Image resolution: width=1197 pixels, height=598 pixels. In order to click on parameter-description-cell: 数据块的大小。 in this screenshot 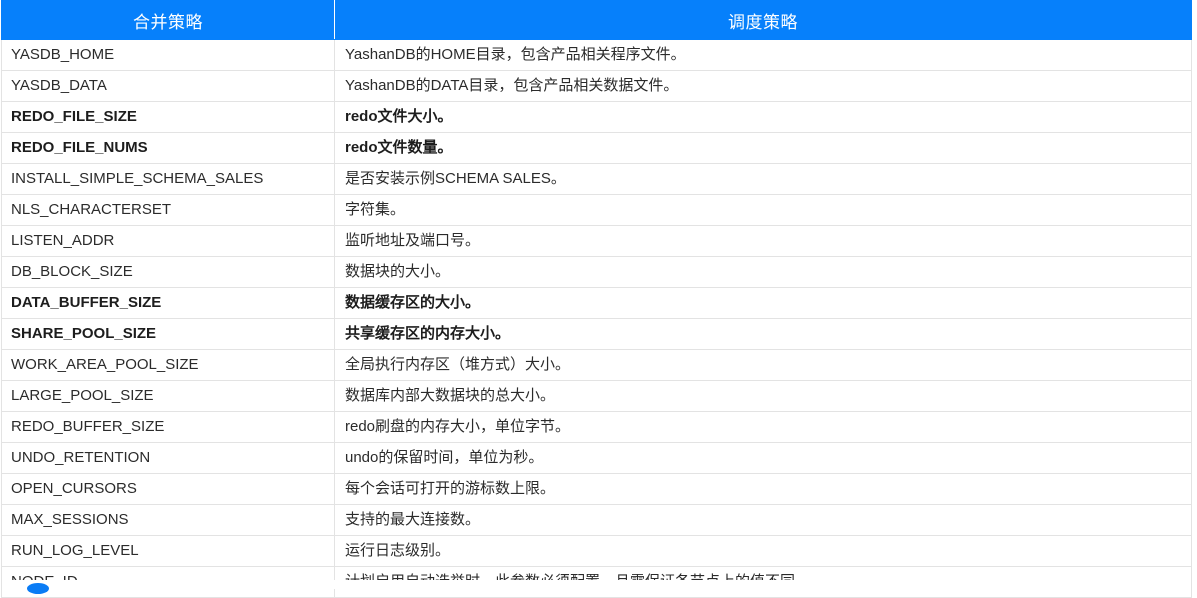, I will do `click(763, 272)`.